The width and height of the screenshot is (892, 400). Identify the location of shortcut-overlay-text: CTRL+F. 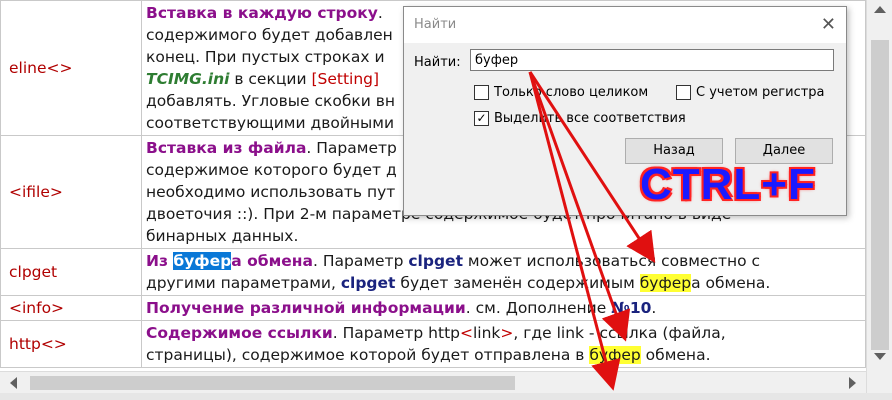
(728, 184).